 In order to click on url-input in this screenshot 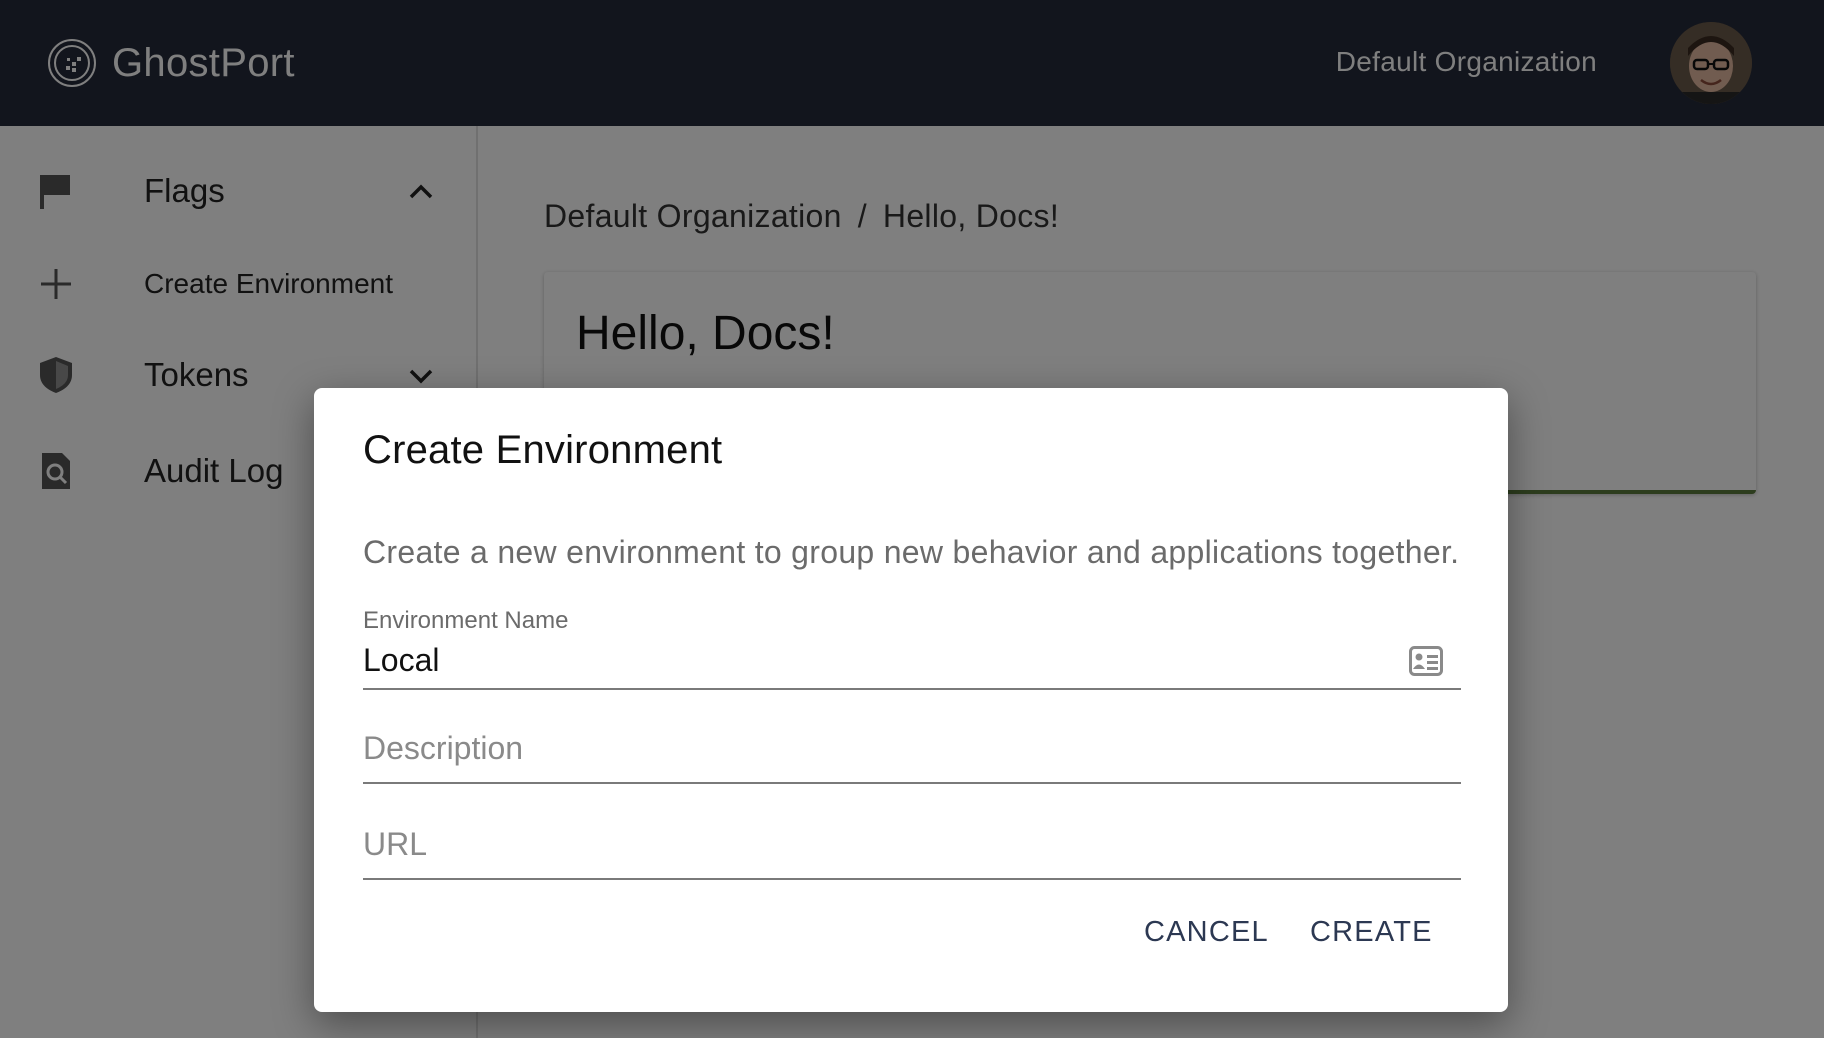, I will do `click(863, 844)`.